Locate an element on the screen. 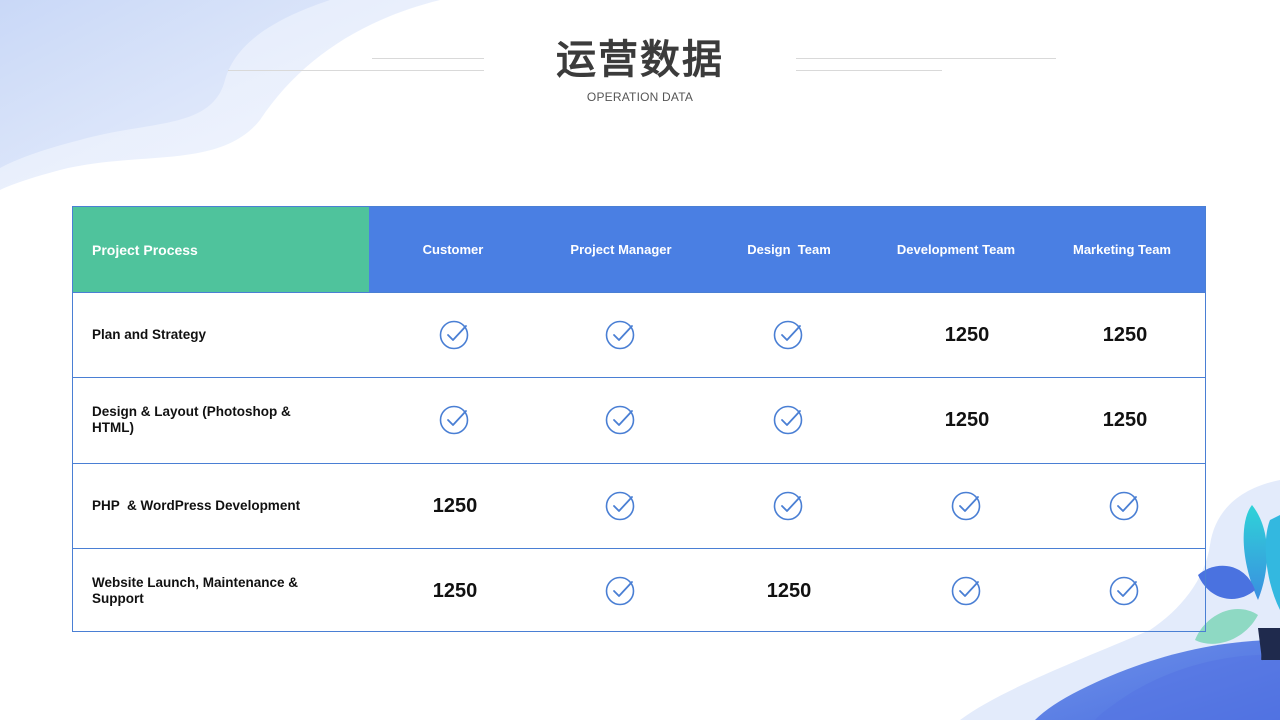  plant-decoration is located at coordinates (1237, 583).